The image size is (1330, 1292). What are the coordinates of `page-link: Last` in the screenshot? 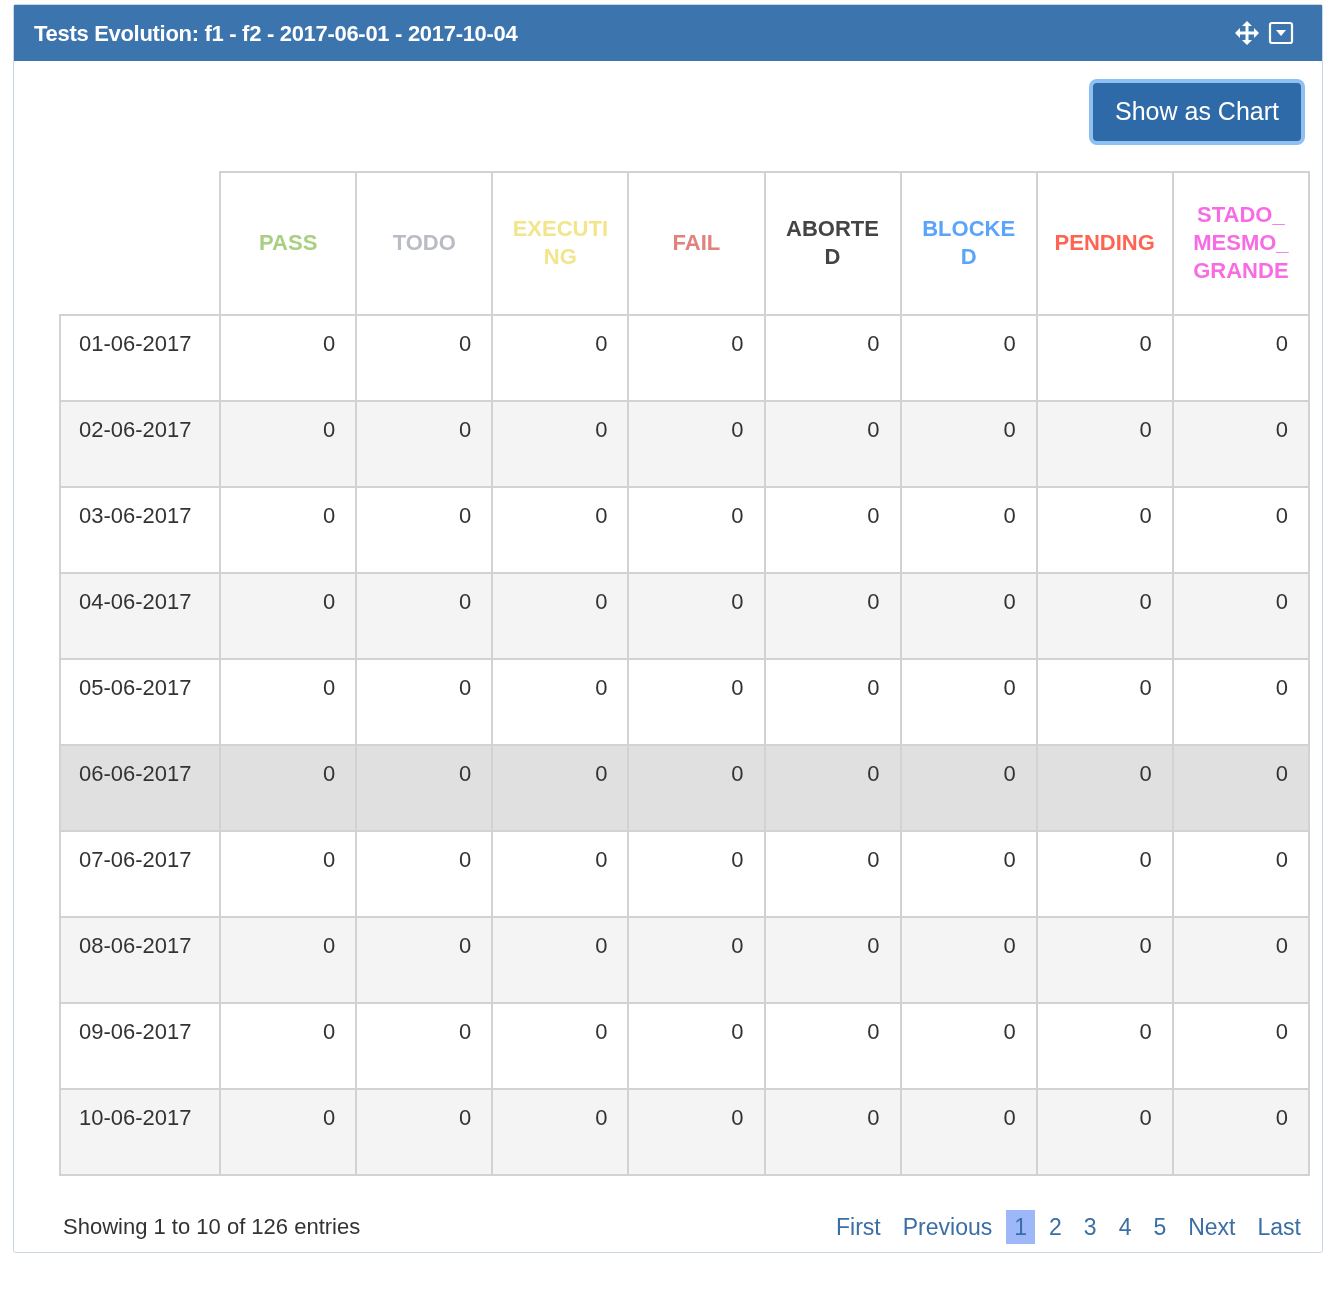 It's located at (1279, 1226).